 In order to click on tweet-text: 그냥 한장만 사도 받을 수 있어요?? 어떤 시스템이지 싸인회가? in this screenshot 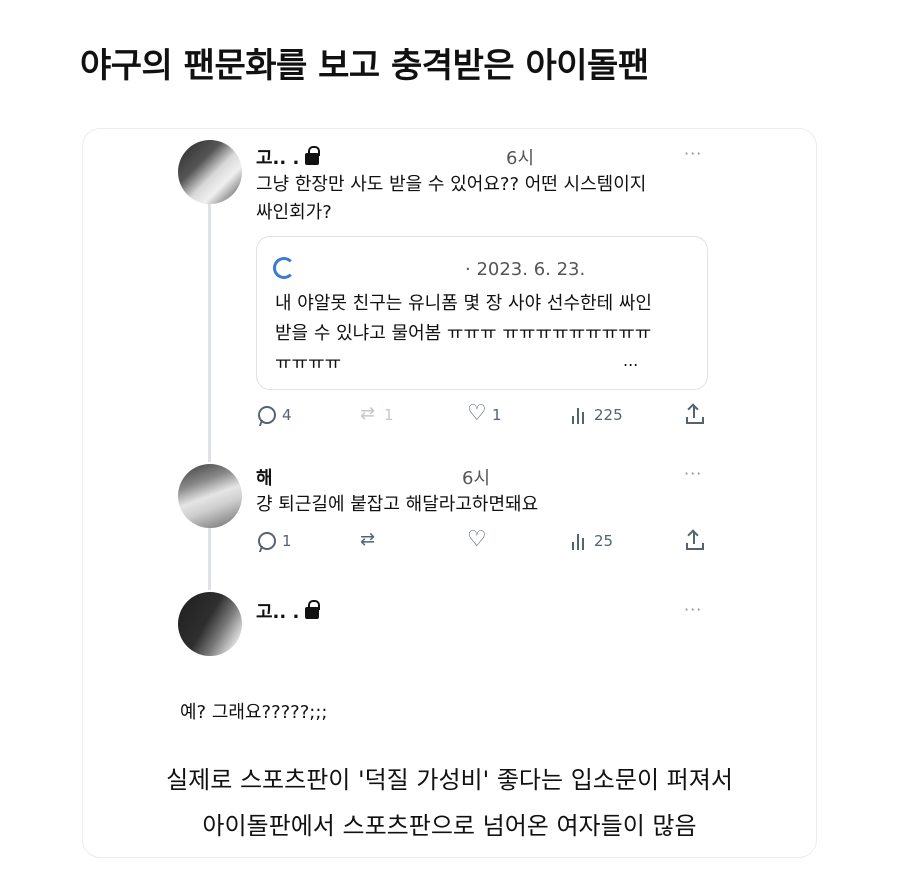, I will do `click(451, 198)`.